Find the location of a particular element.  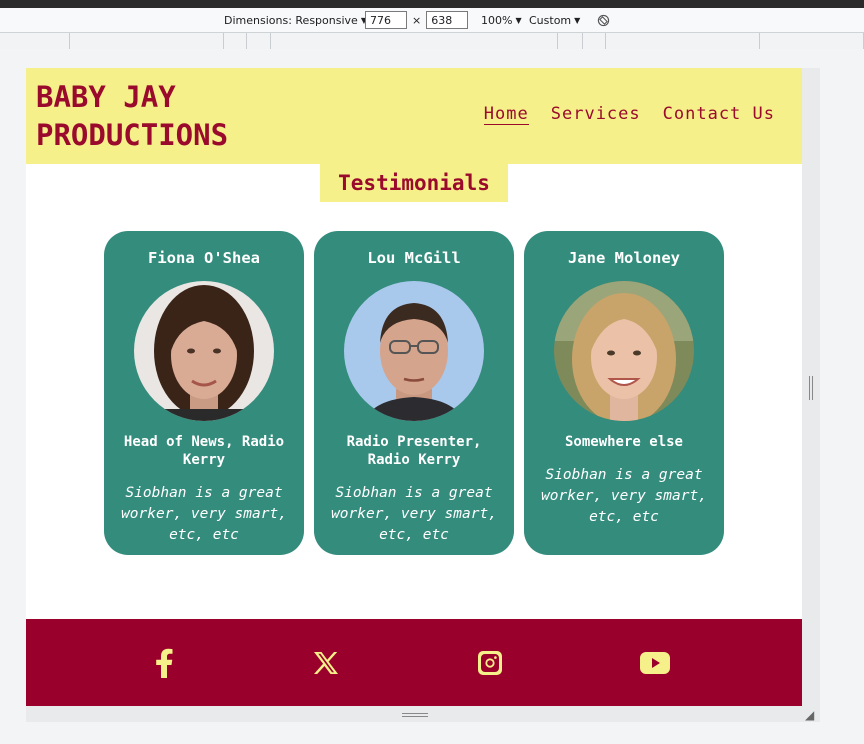

card-role: Head of News, Radio Kerry is located at coordinates (204, 451).